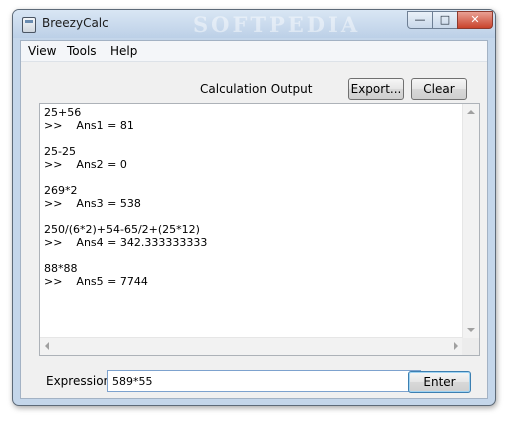 The height and width of the screenshot is (422, 515). I want to click on entry-result: >> Ans5 = 7744, so click(96, 281).